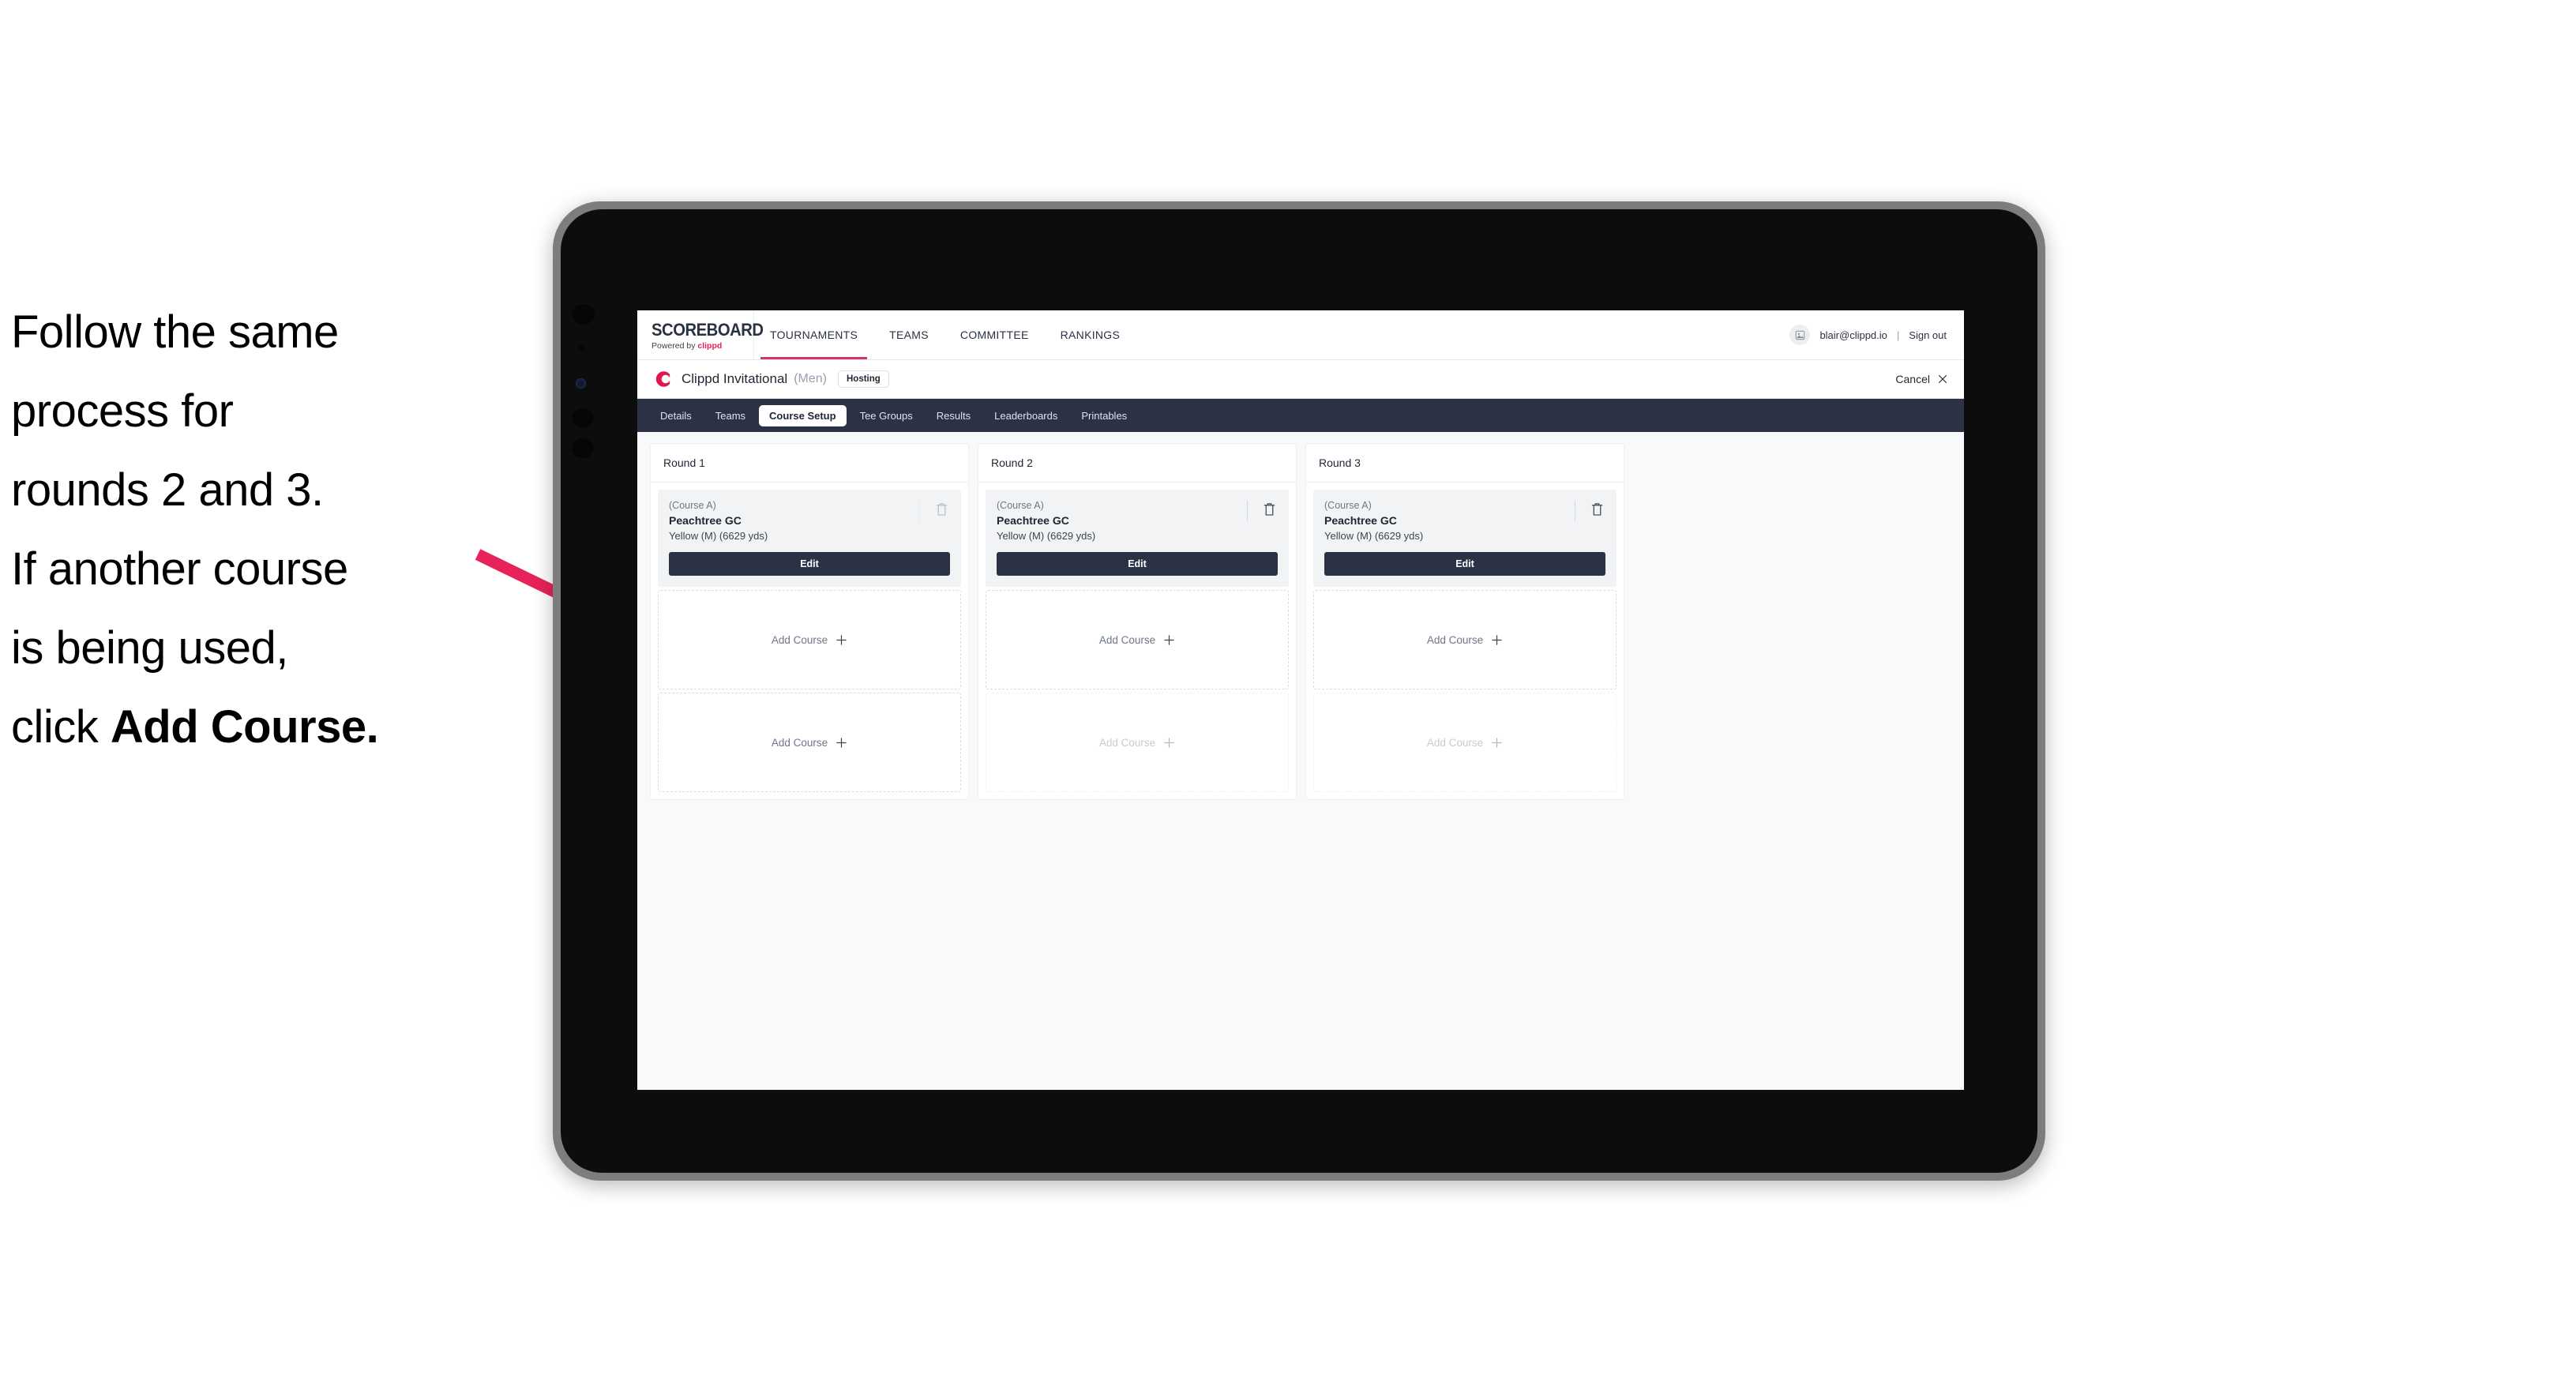 The height and width of the screenshot is (1386, 2576). I want to click on add-course-button-round-3-slot-2: Add Course, so click(1465, 742).